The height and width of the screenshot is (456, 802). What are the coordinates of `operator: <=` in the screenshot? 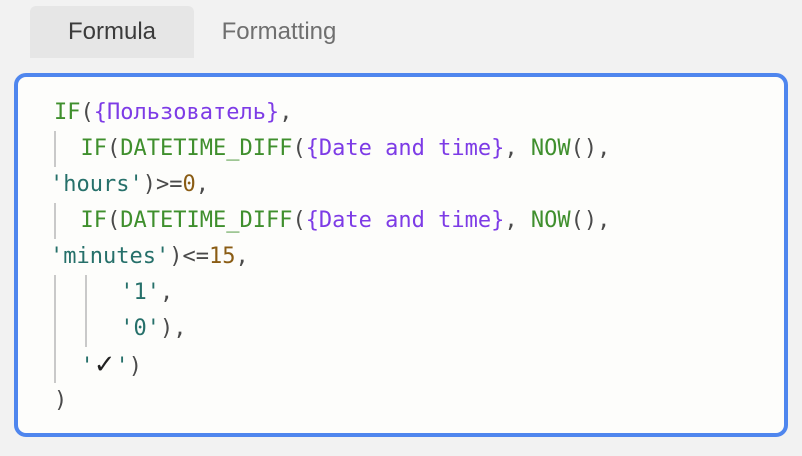 It's located at (195, 256).